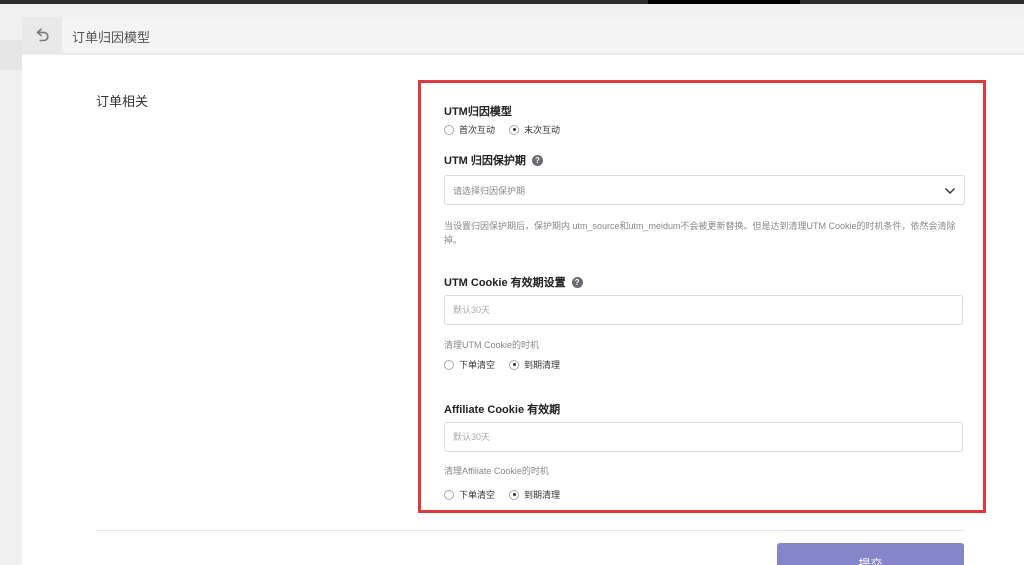 This screenshot has width=1024, height=565. Describe the element at coordinates (496, 471) in the screenshot. I see `affiliate-cookie-clear-label: 清理Affiliate Cookie的时机` at that location.